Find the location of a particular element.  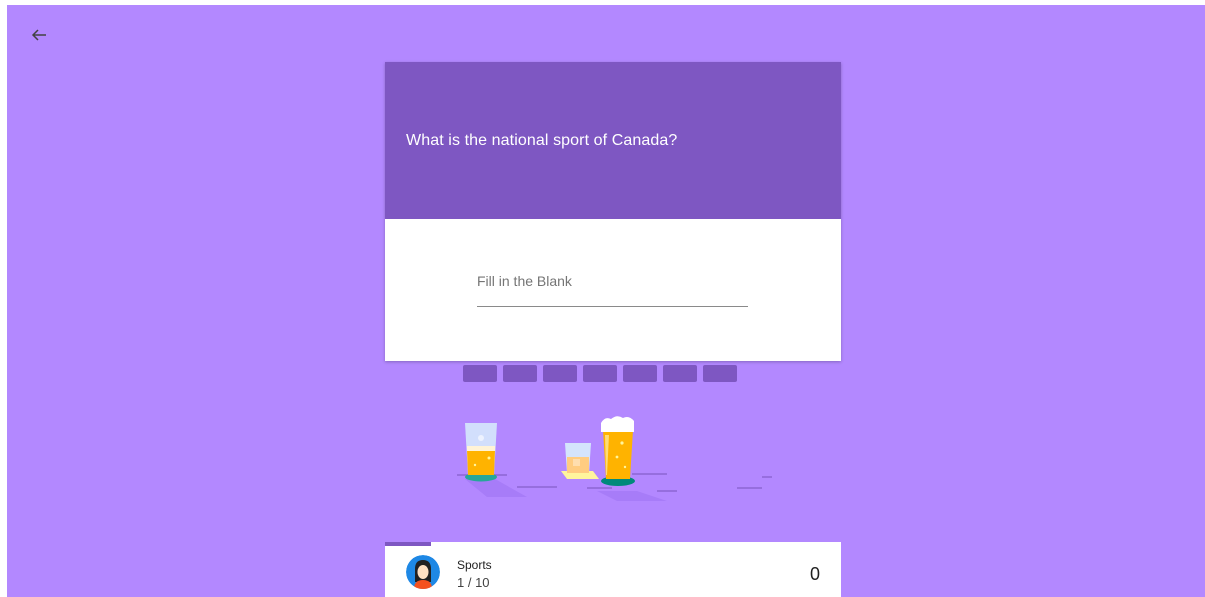

arrow-left-icon is located at coordinates (38, 35).